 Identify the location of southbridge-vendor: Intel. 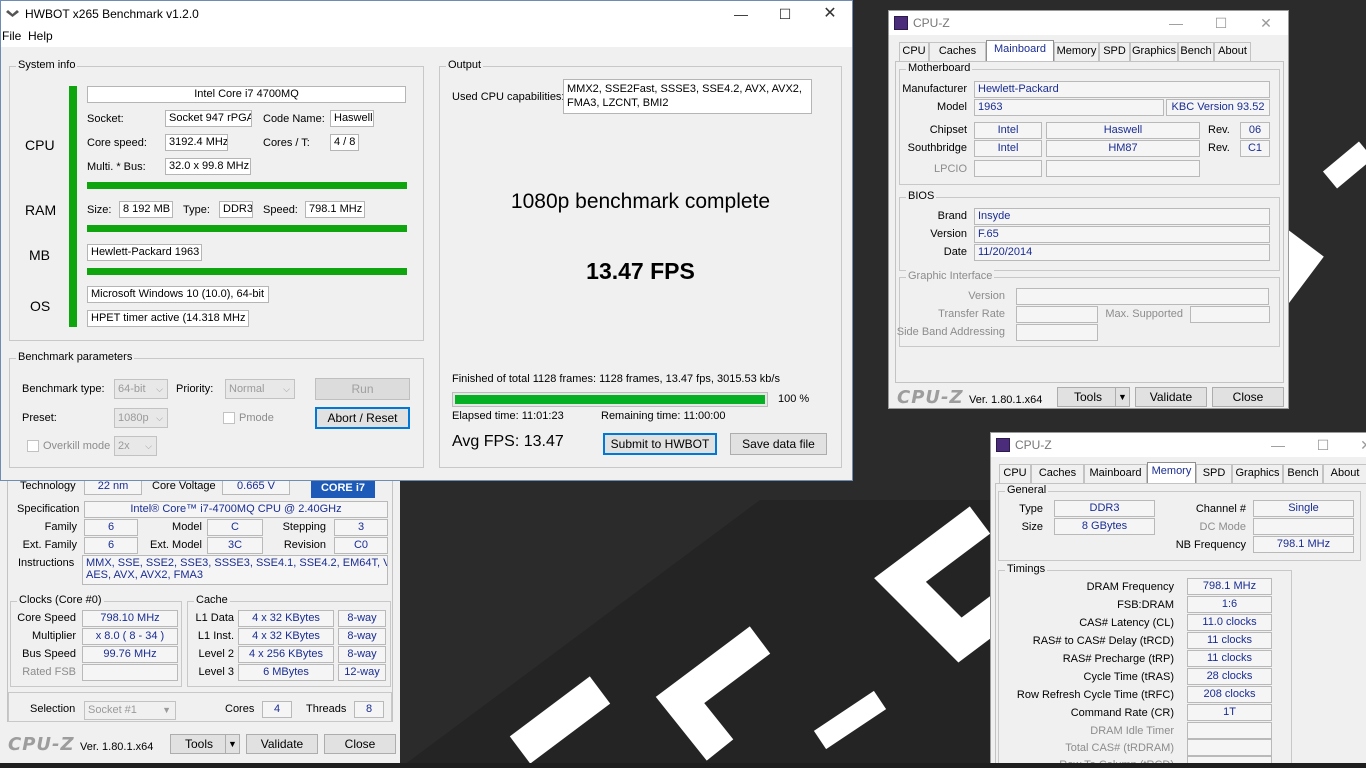
(1008, 148).